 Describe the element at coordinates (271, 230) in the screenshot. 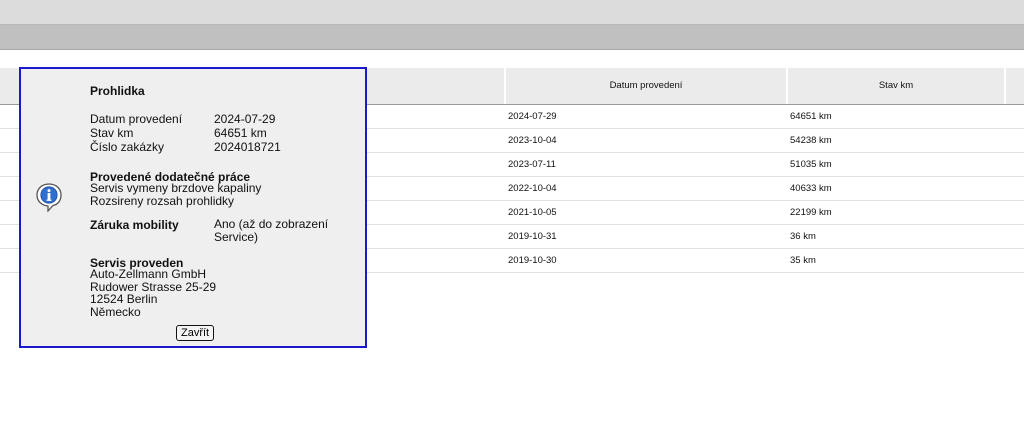

I see `mobility-value: Ano (až do zobrazení Service)` at that location.